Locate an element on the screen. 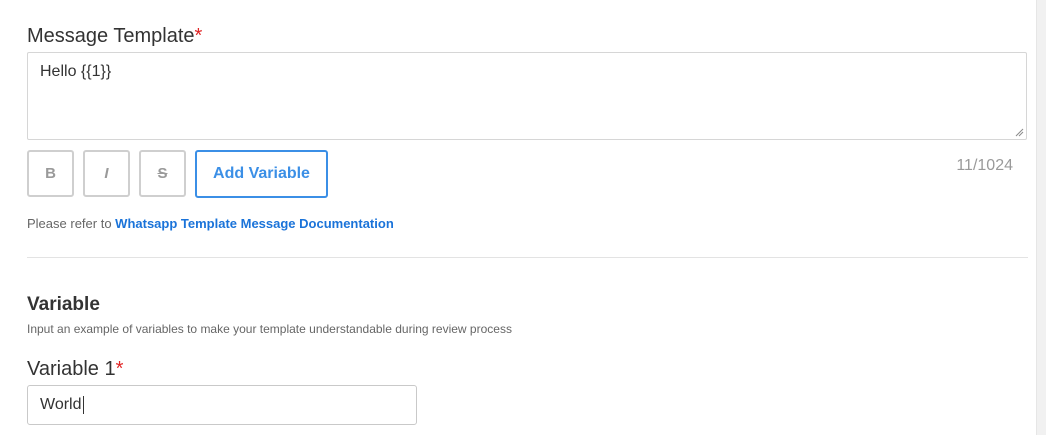  italic-button: I is located at coordinates (106, 173).